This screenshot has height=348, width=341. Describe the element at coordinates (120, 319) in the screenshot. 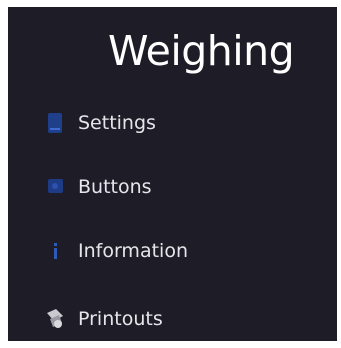

I see `menu-item-label: Printouts` at that location.